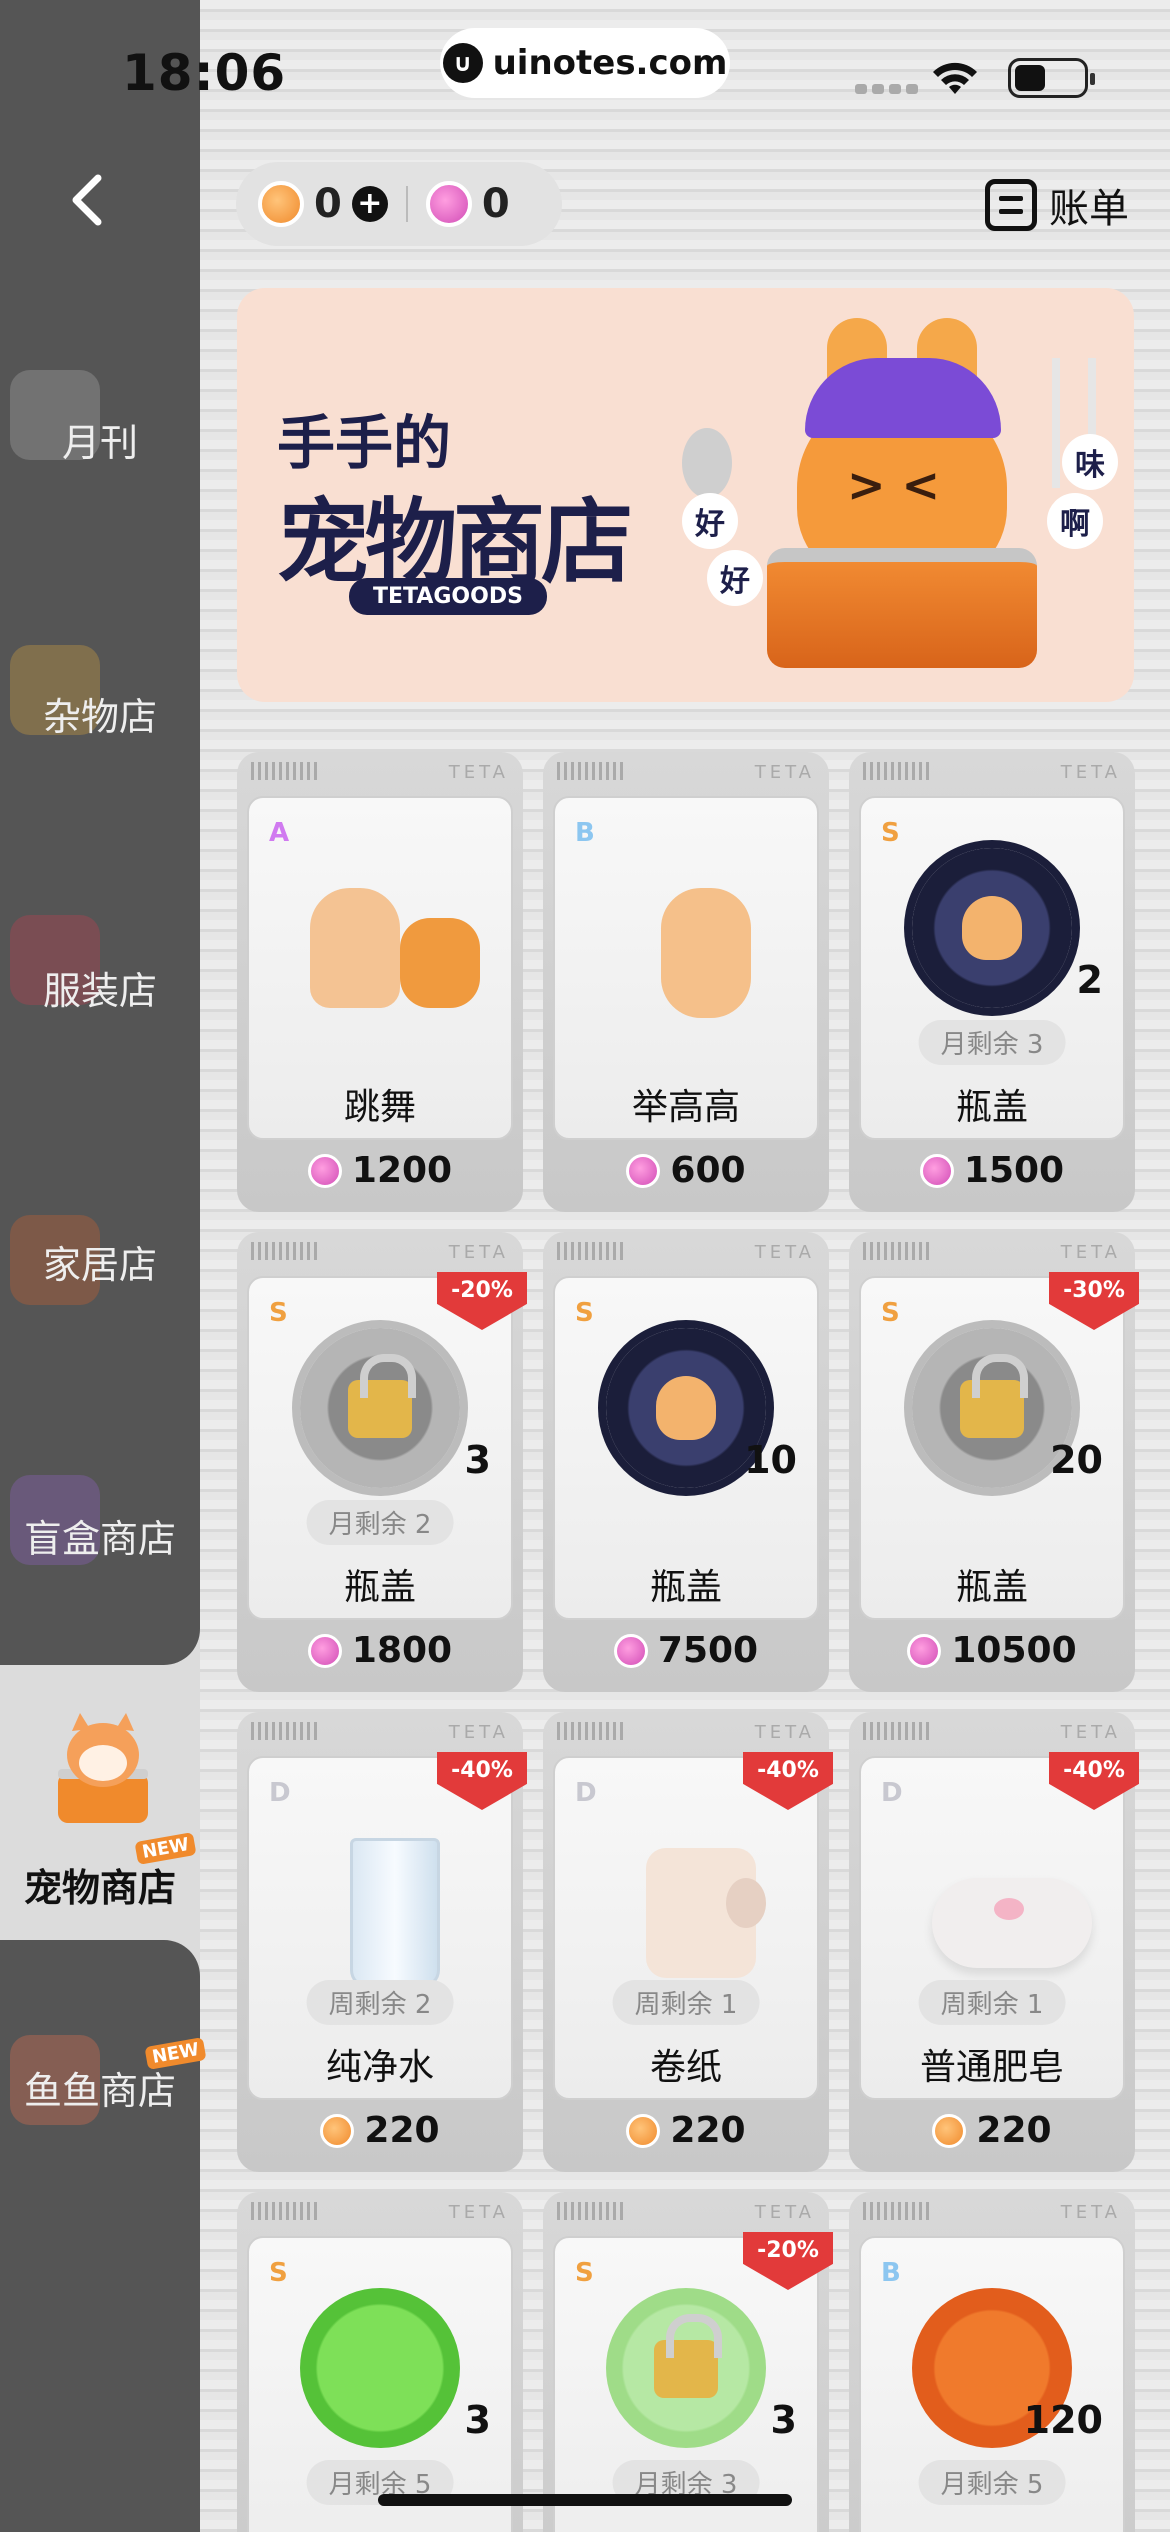 This screenshot has height=2532, width=1170. What do you see at coordinates (686, 1928) in the screenshot?
I see `card-body: D 周剩余 1 卷纸` at bounding box center [686, 1928].